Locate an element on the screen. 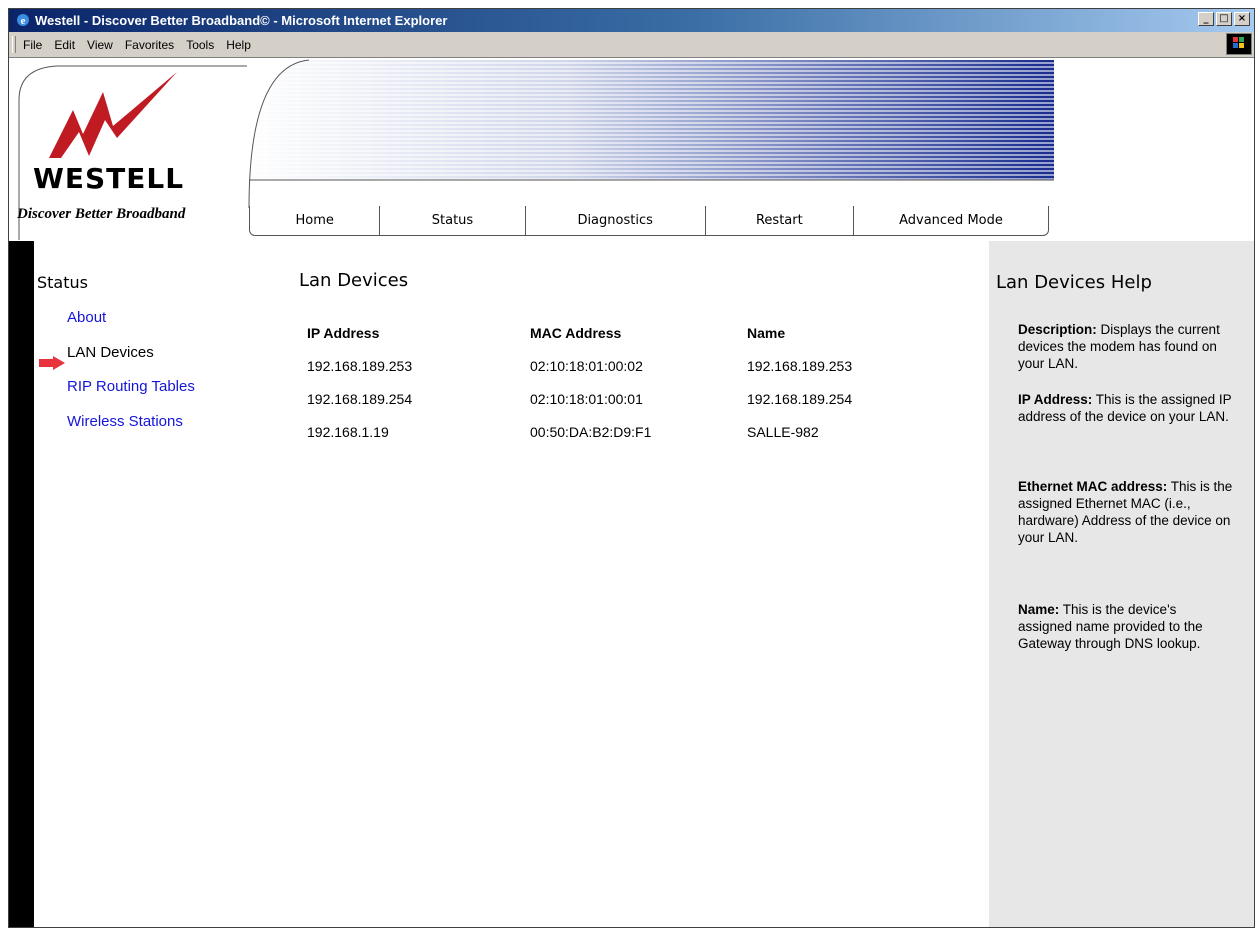  sidebar-heading: Status is located at coordinates (62, 282).